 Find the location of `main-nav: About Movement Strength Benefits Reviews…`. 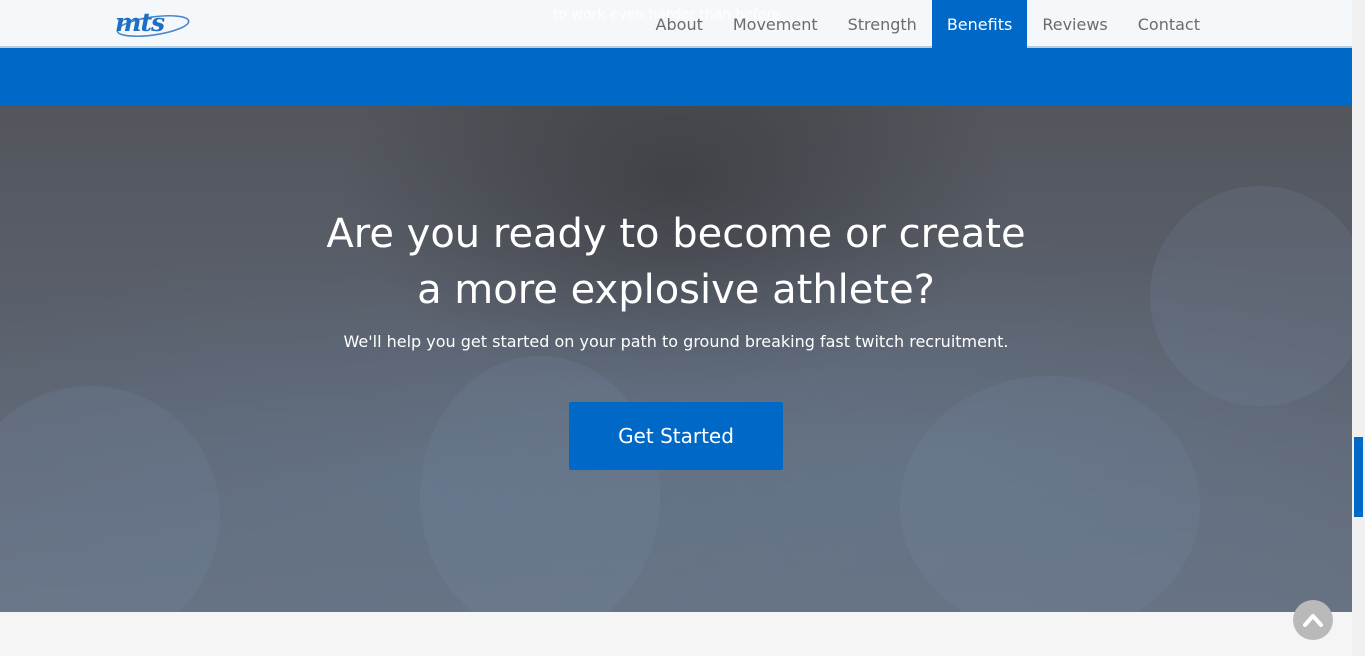

main-nav: About Movement Strength Benefits Reviews… is located at coordinates (928, 24).